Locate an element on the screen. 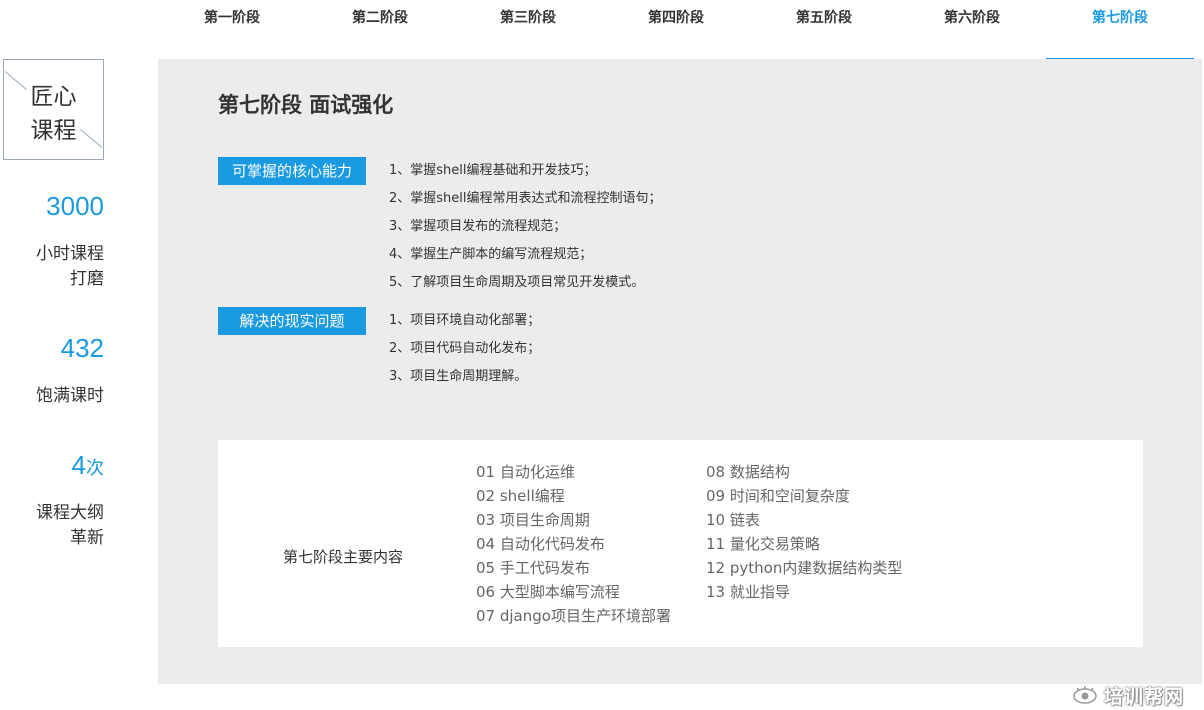 Image resolution: width=1204 pixels, height=710 pixels. craft-course-logo: 匠心 课程 is located at coordinates (53, 109).